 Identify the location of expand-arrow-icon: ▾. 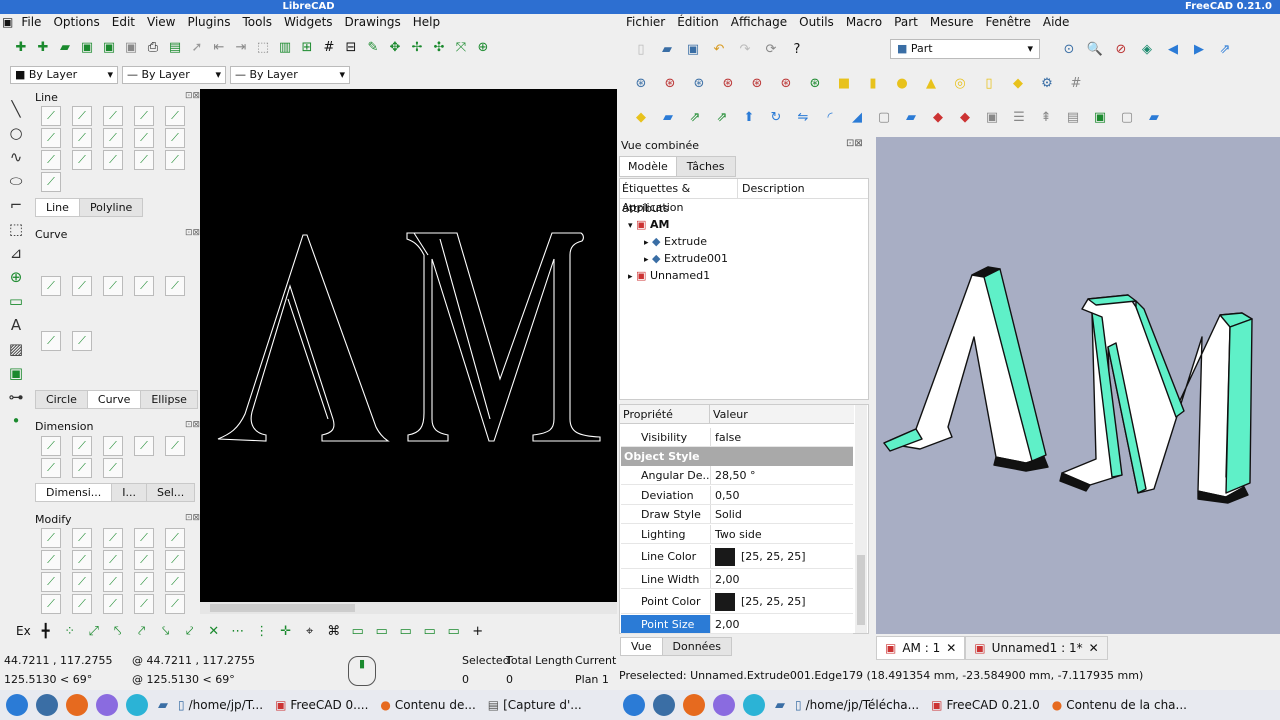
(630, 226).